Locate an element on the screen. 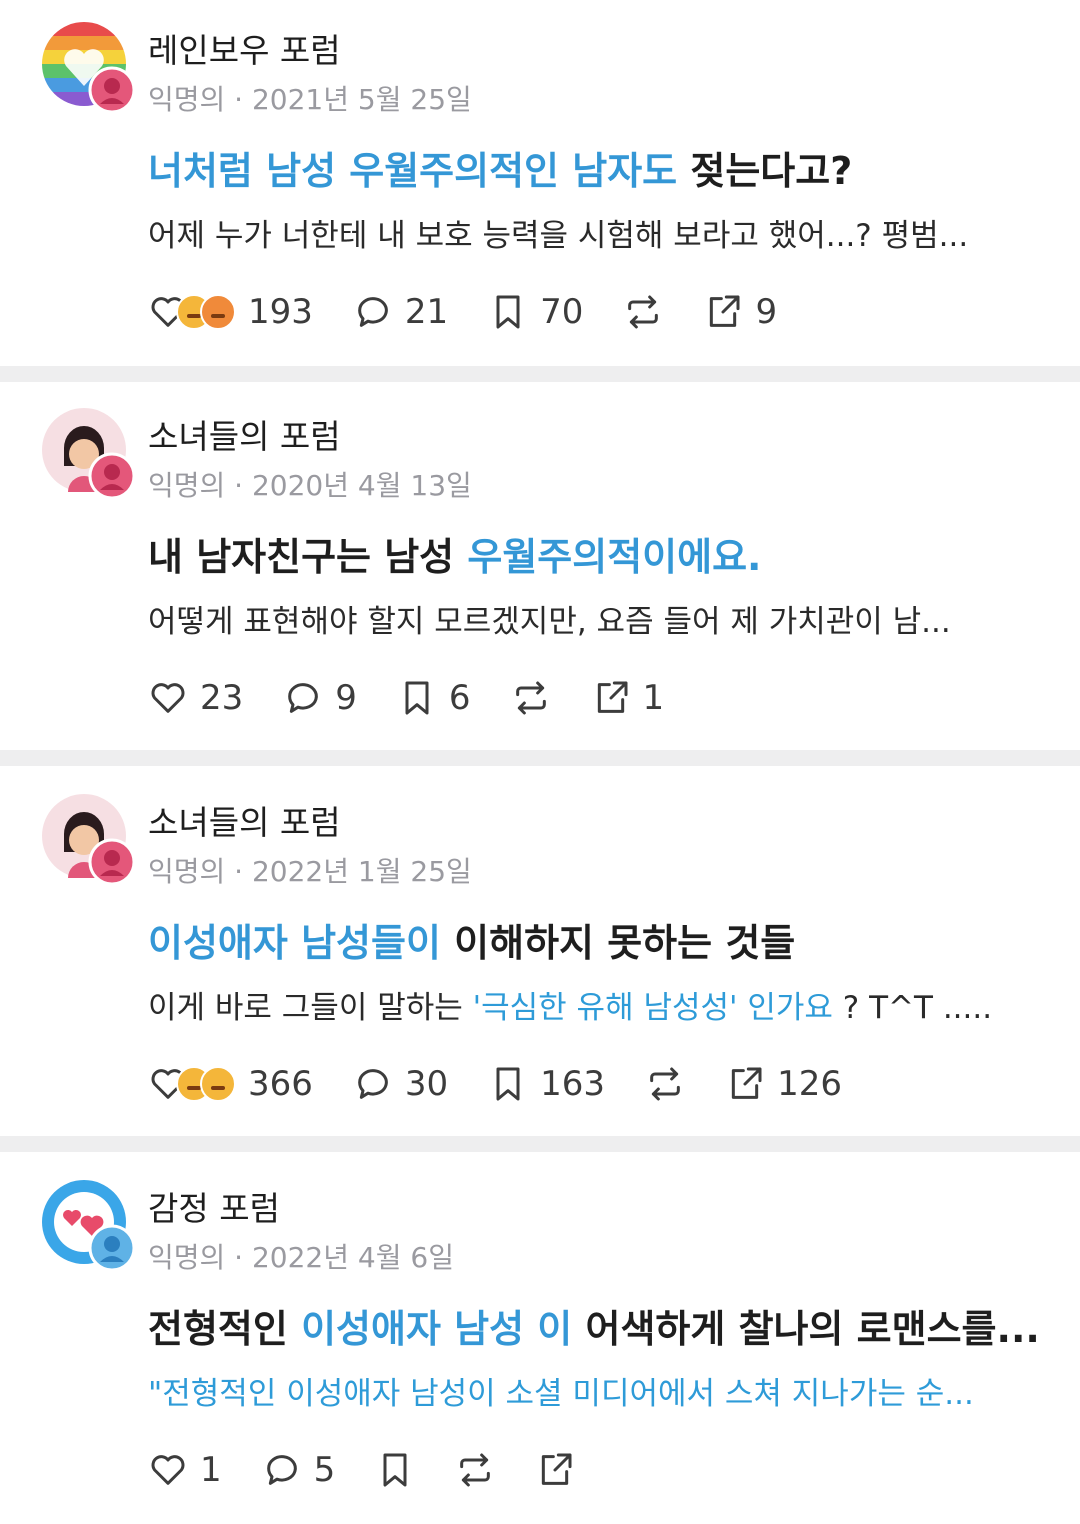 The image size is (1080, 1524). forum-name: 레인보우 포럼 is located at coordinates (244, 48).